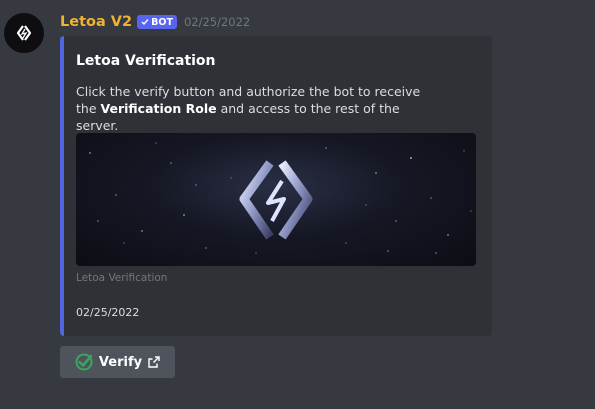  I want to click on external-link-icon, so click(154, 362).